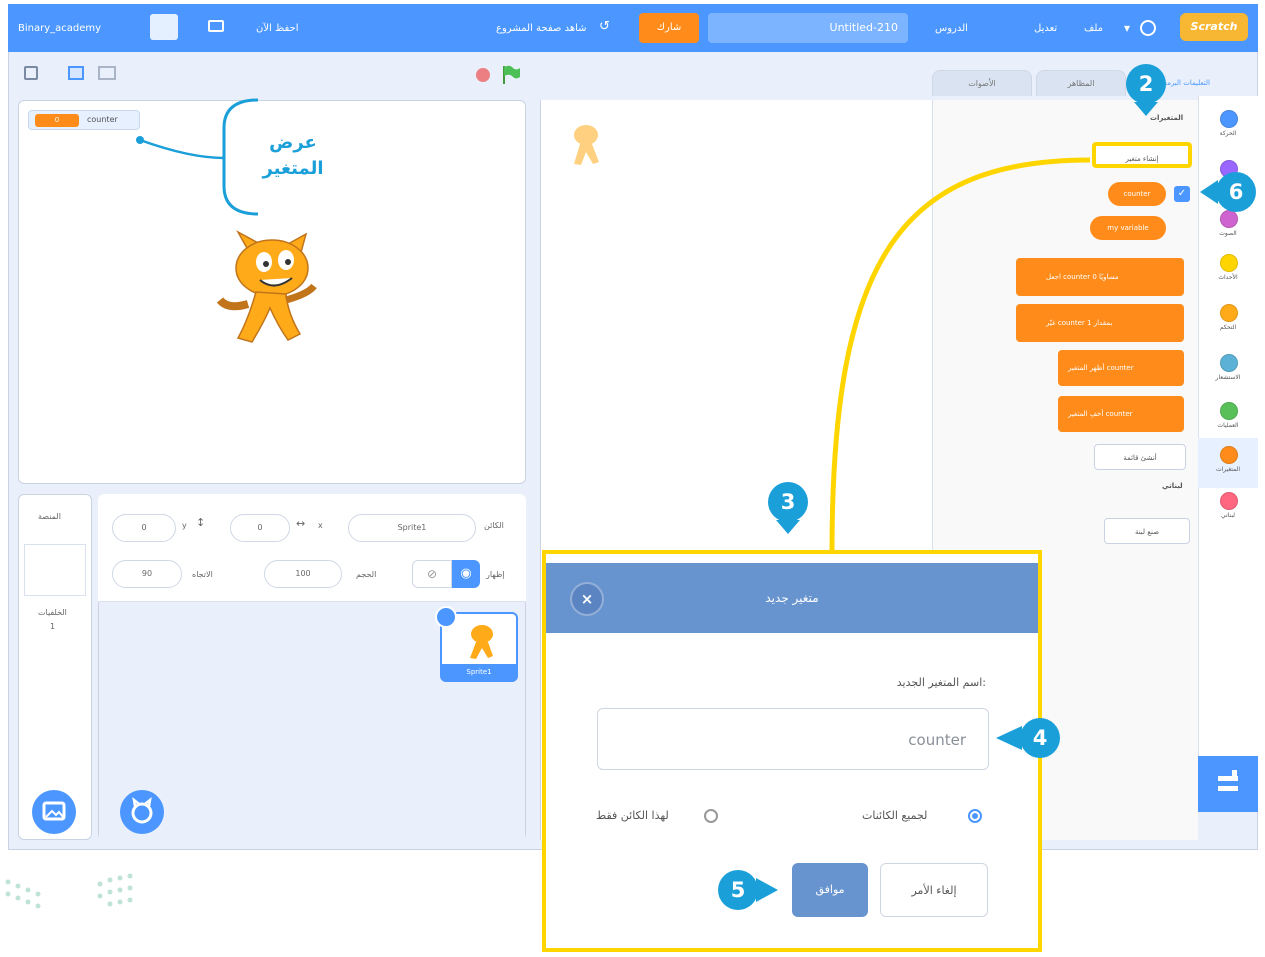 Image resolution: width=1265 pixels, height=957 pixels. I want to click on for-this-sprite-label: لهذا الكائن فقط, so click(632, 815).